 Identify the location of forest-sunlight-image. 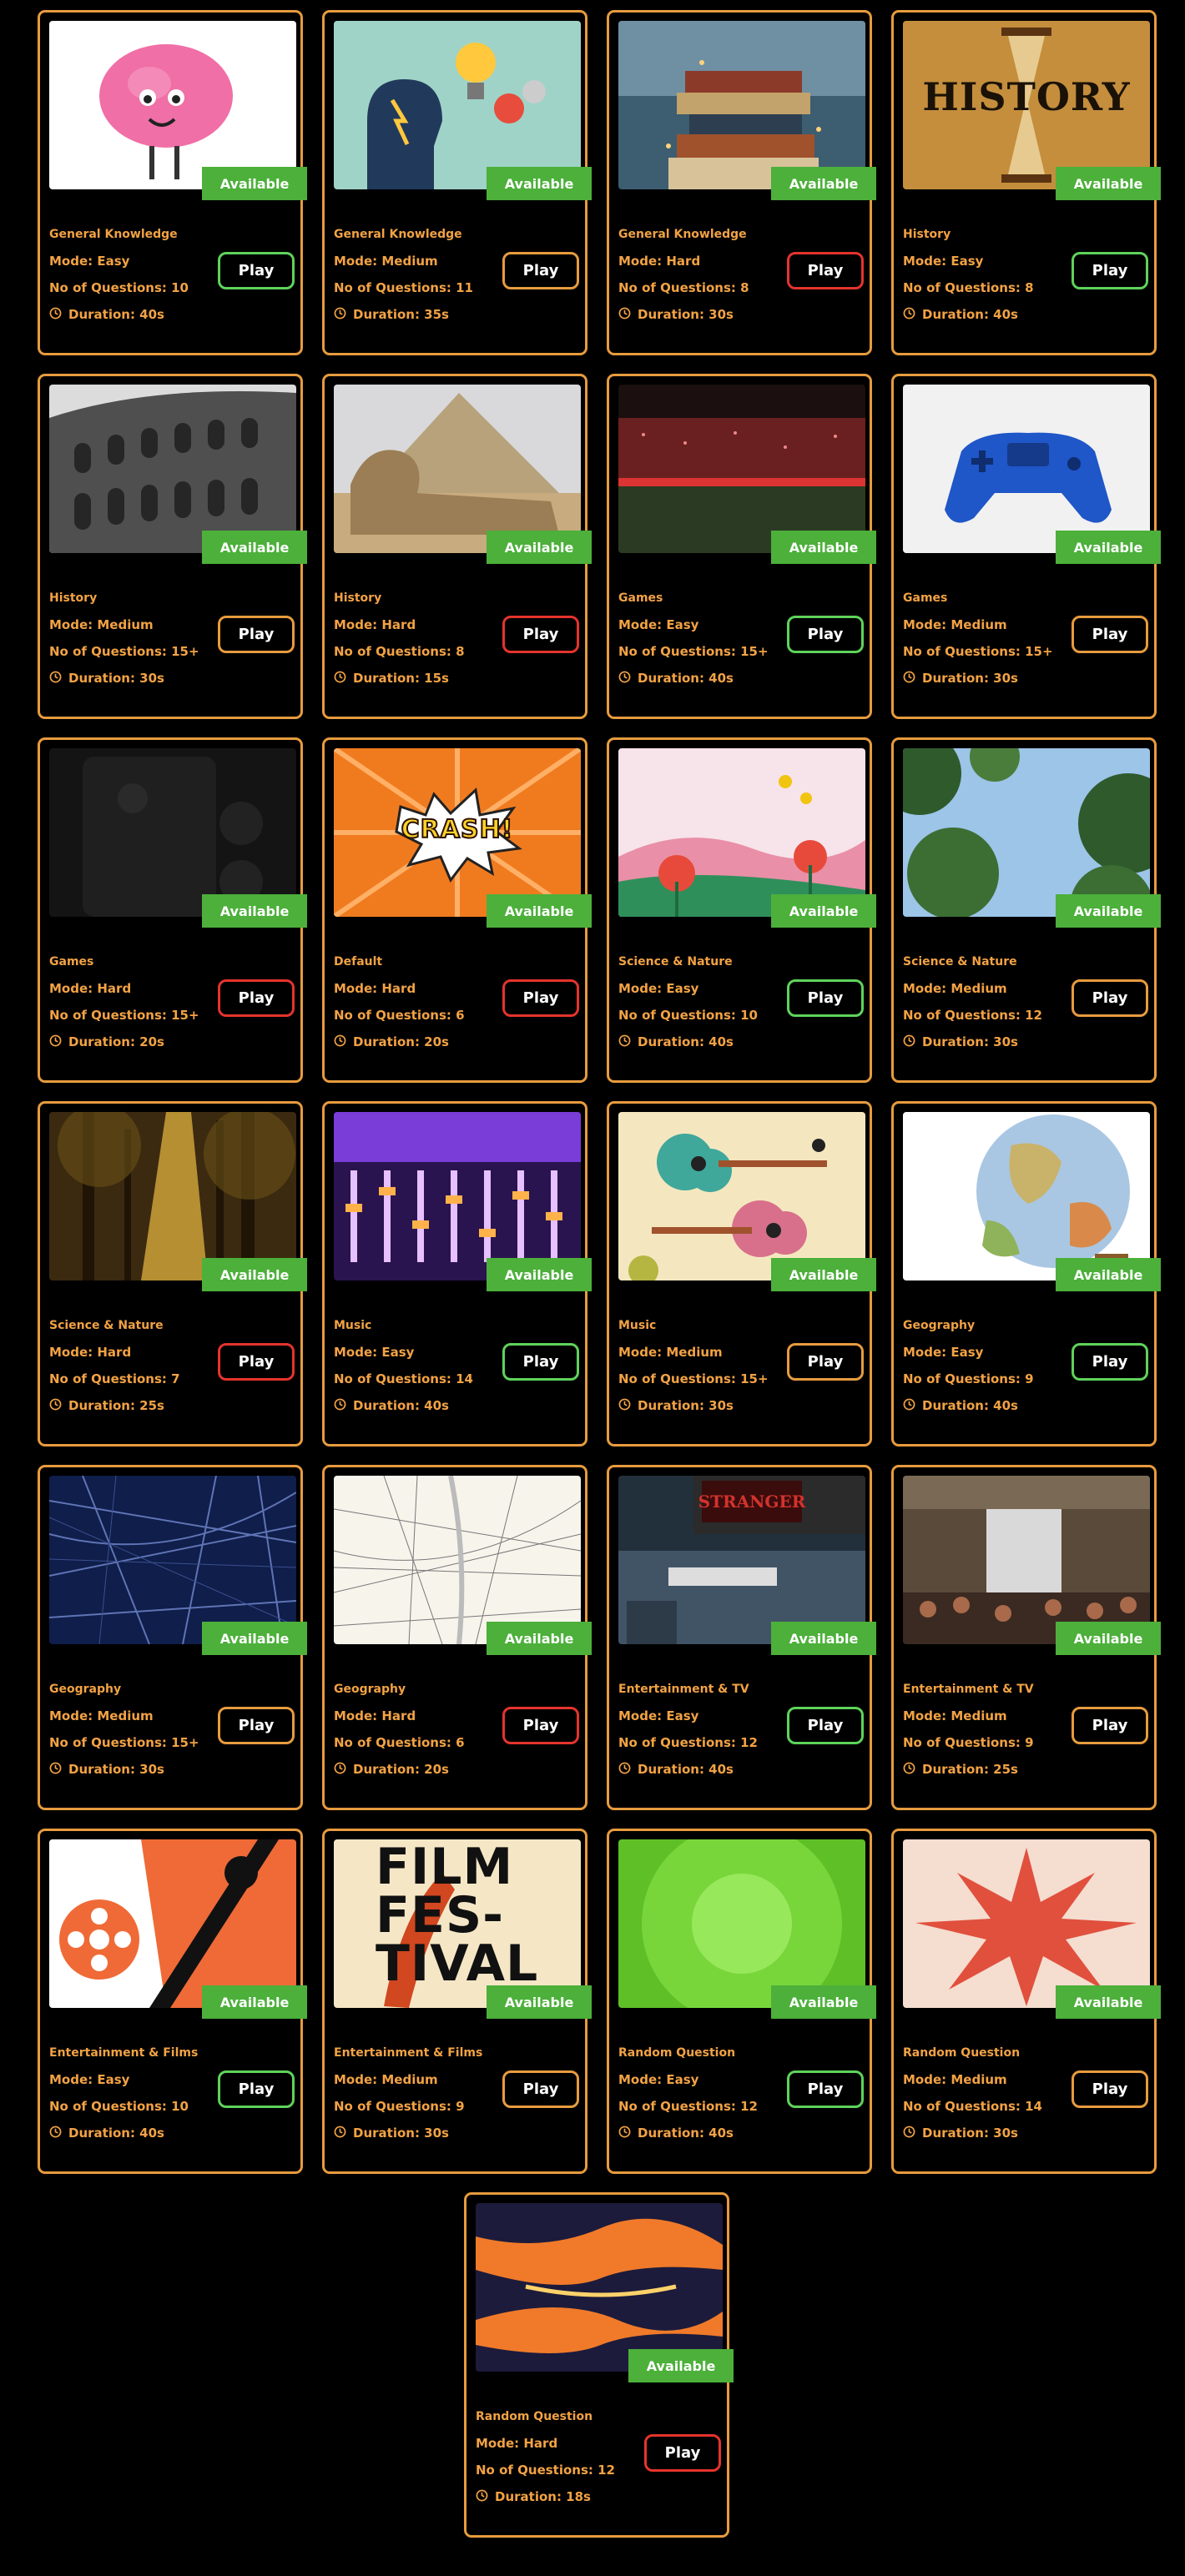
(172, 1196).